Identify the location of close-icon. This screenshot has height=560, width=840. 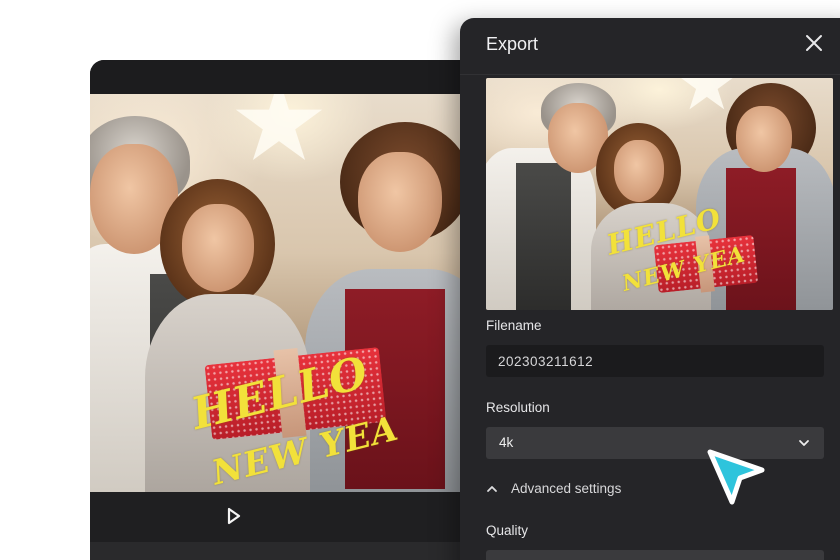
(814, 43).